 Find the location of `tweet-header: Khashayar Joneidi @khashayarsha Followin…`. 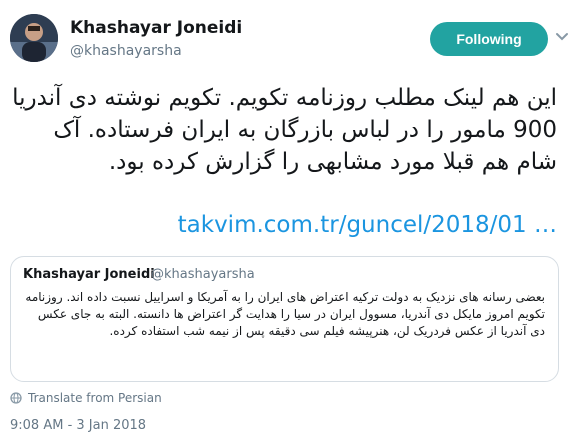

tweet-header: Khashayar Joneidi @khashayarsha Followin… is located at coordinates (289, 42).